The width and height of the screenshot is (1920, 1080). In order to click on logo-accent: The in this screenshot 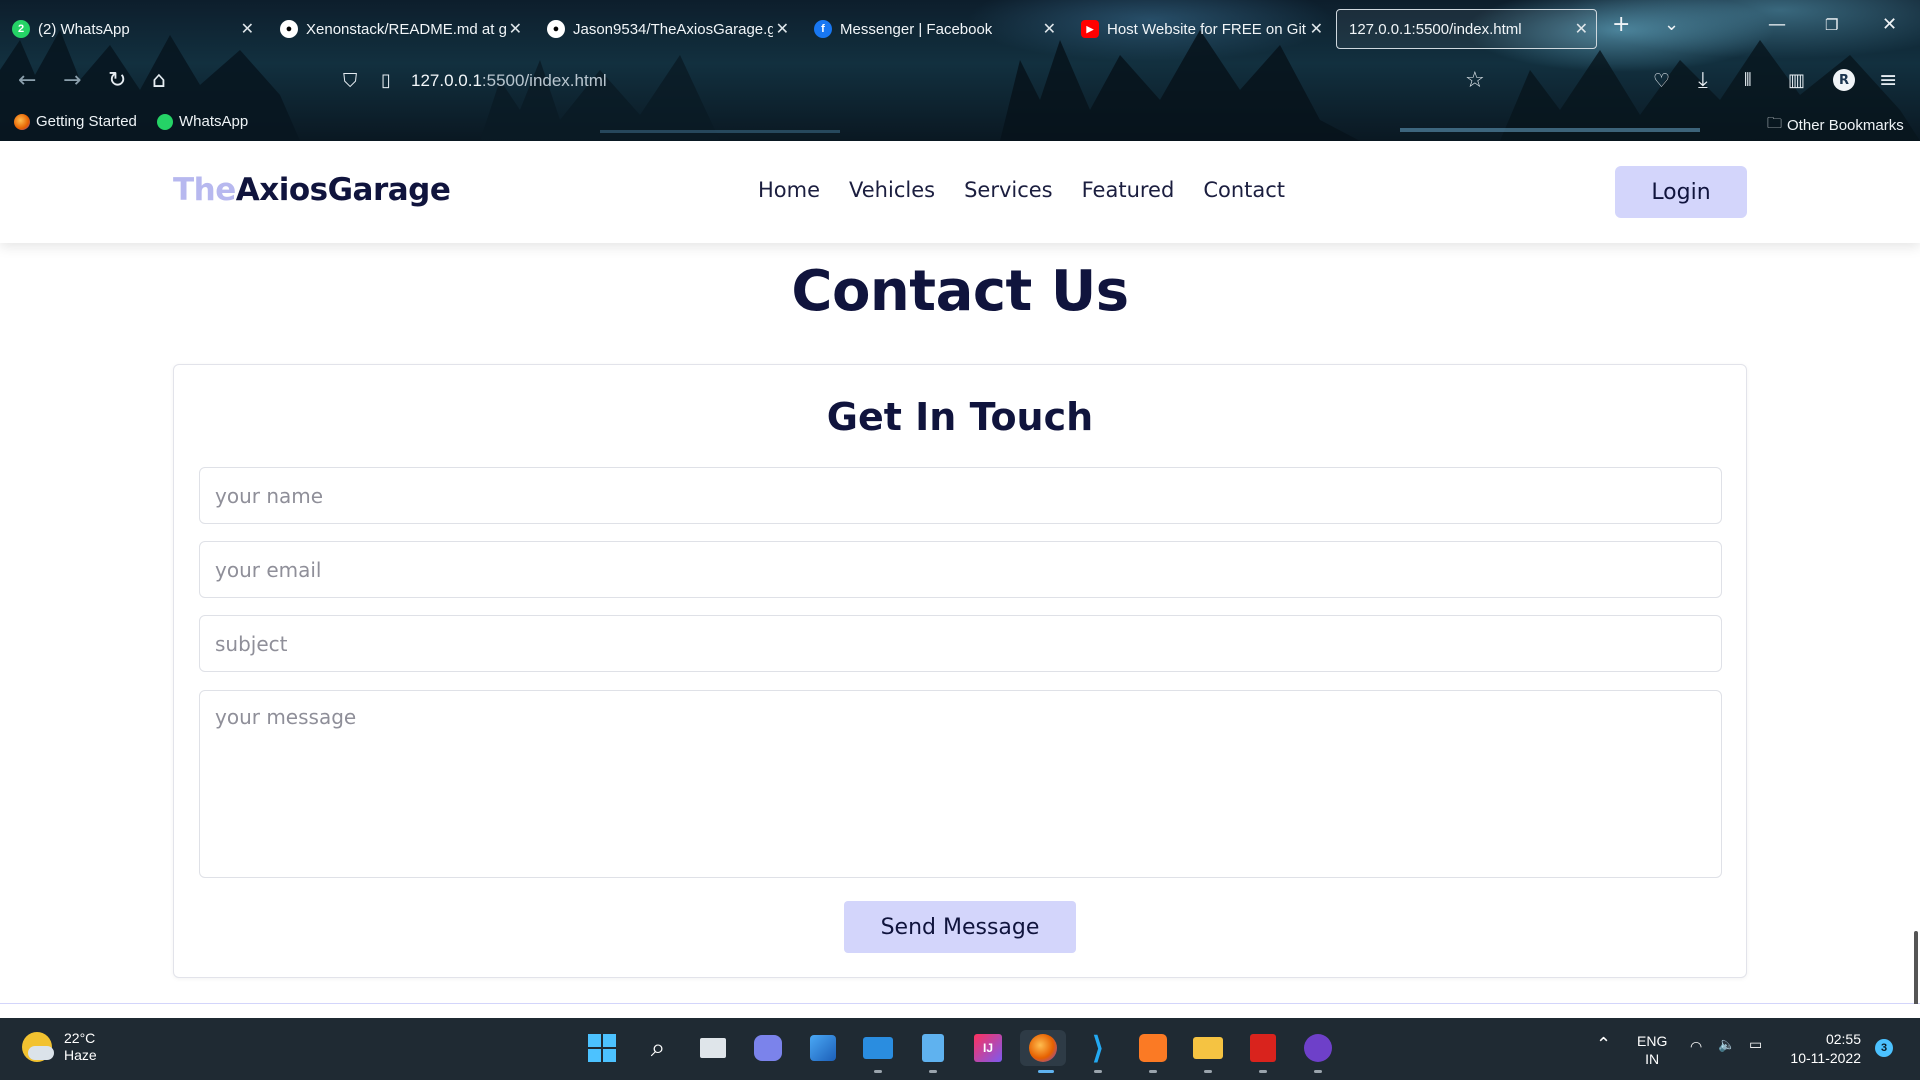, I will do `click(204, 190)`.